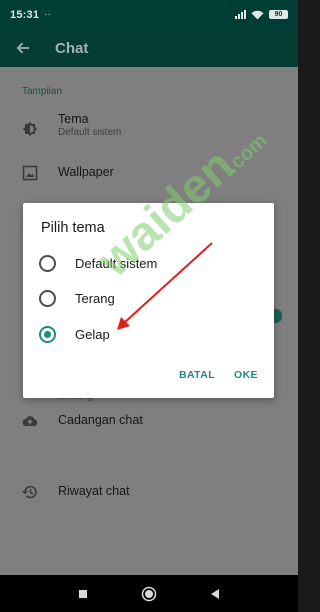 The width and height of the screenshot is (320, 612). What do you see at coordinates (47, 14) in the screenshot?
I see `notification-dots-icon: ··` at bounding box center [47, 14].